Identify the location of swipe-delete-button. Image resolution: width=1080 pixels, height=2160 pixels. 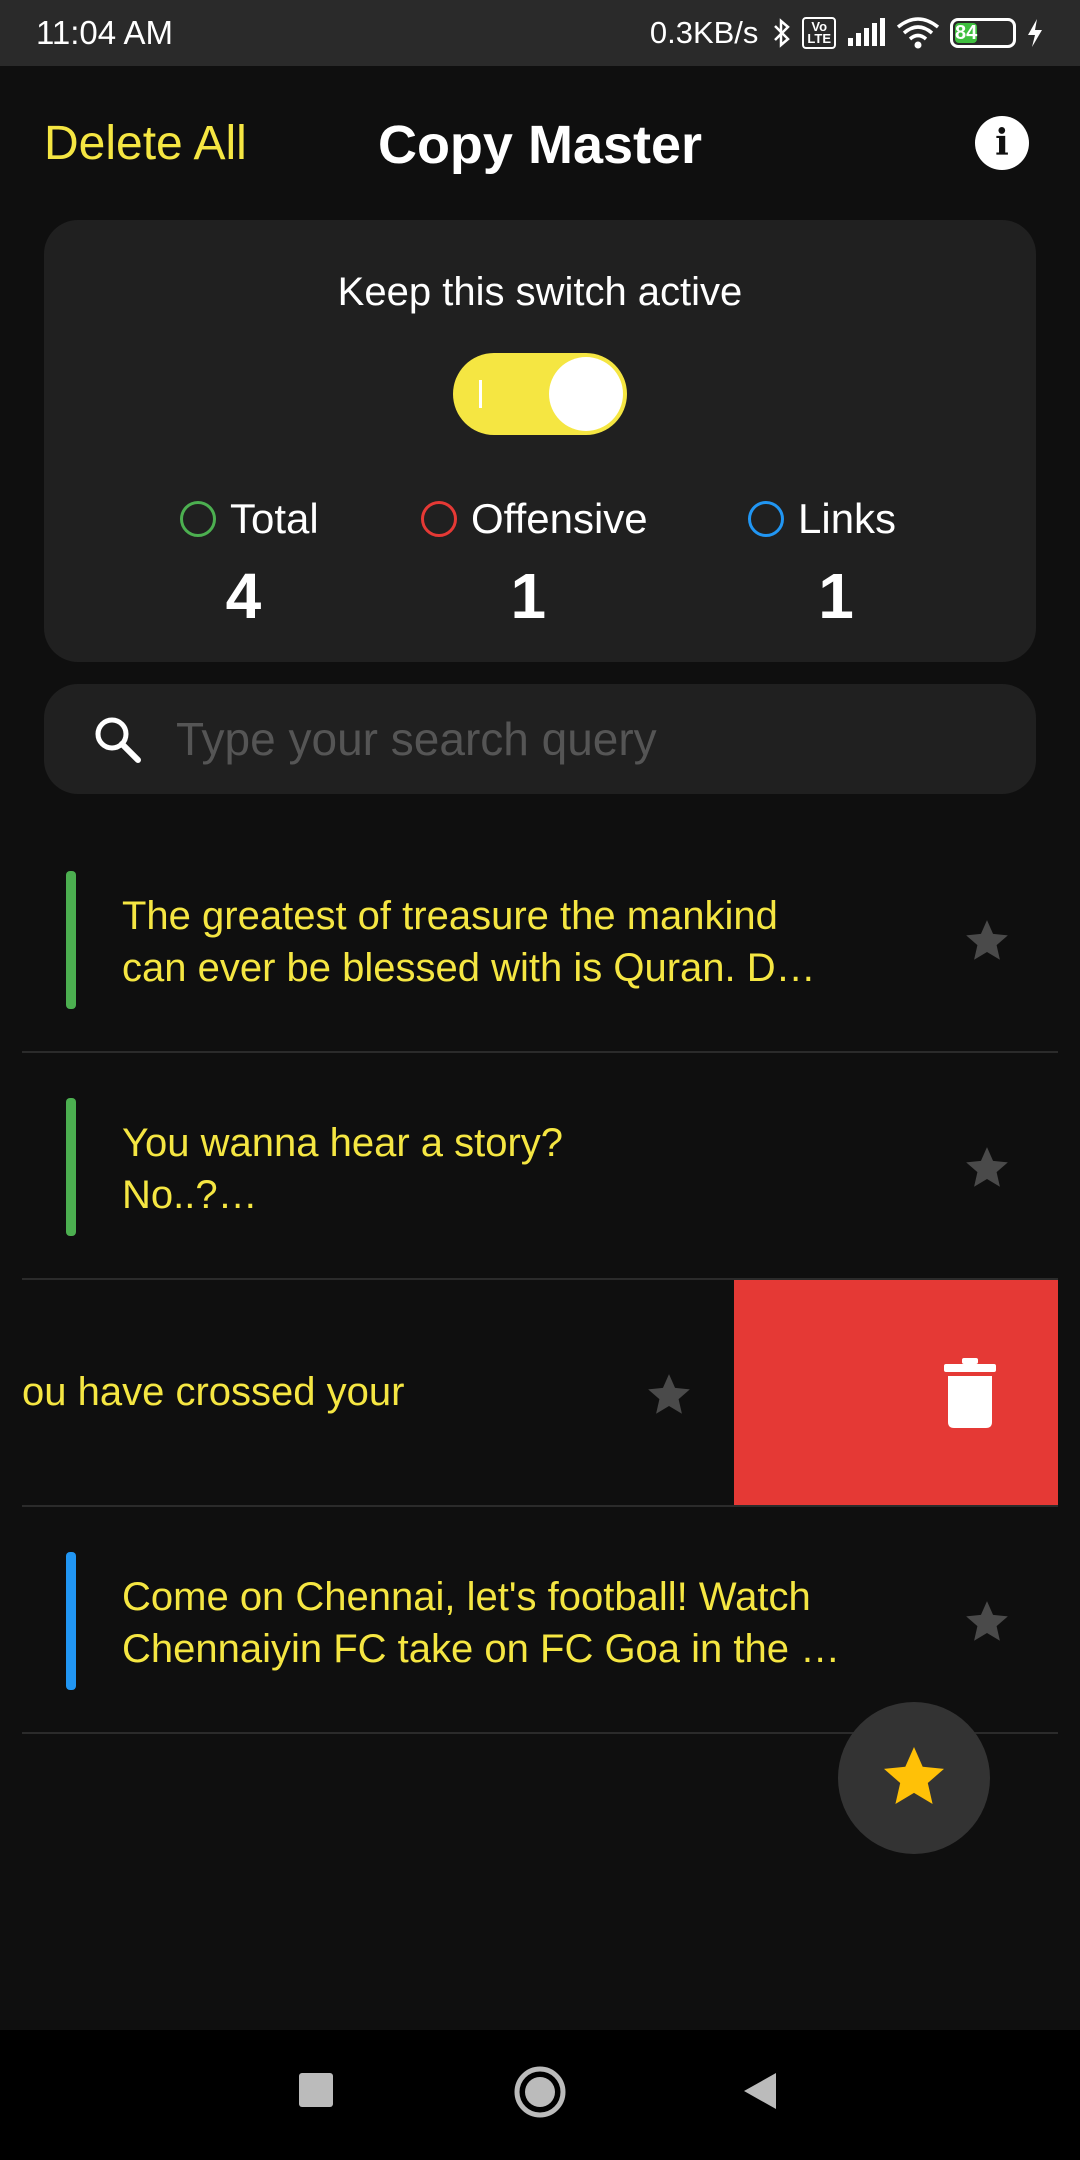
(896, 1392).